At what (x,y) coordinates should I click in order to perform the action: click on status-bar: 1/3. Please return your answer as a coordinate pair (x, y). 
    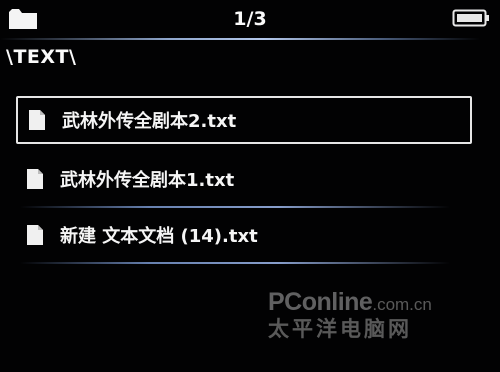
    Looking at the image, I should click on (250, 18).